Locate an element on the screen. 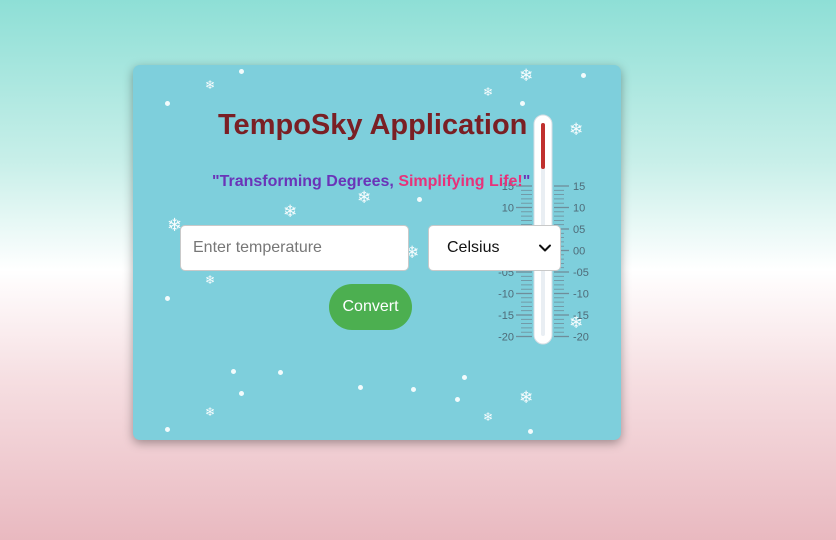 The width and height of the screenshot is (836, 540). tagline-part1: Transforming Degrees, is located at coordinates (309, 181).